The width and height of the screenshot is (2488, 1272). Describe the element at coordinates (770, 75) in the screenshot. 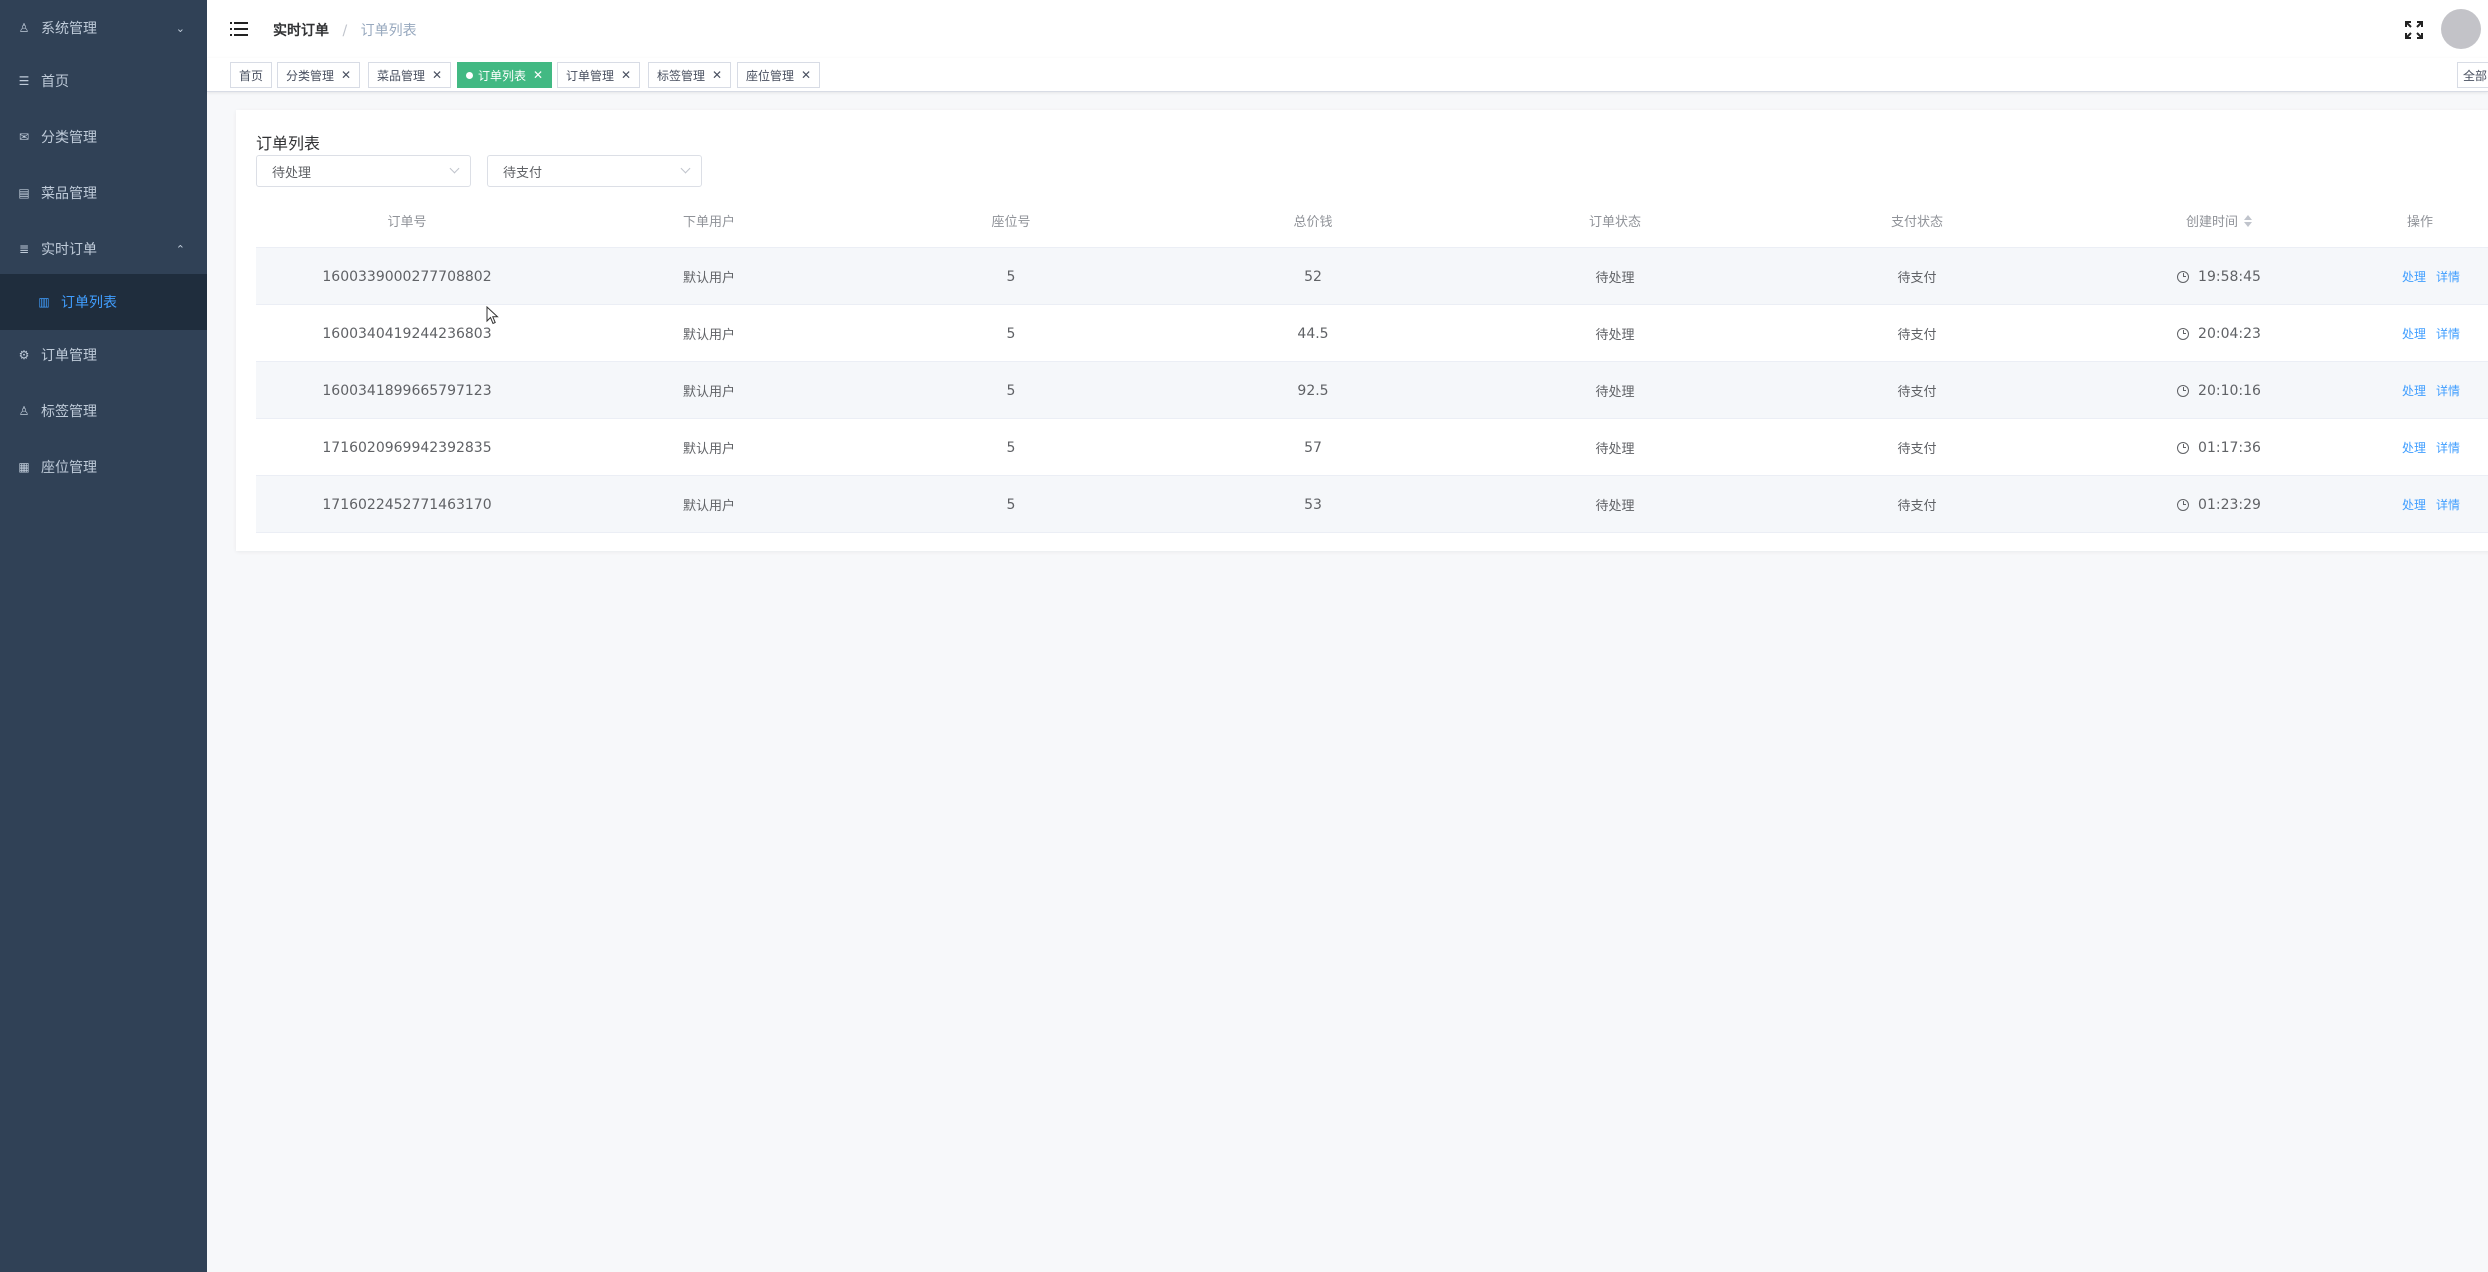

I see `tag-label: 座位管理` at that location.